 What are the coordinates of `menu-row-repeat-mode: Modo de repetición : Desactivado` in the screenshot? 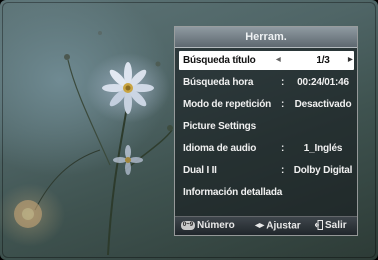 It's located at (266, 104).